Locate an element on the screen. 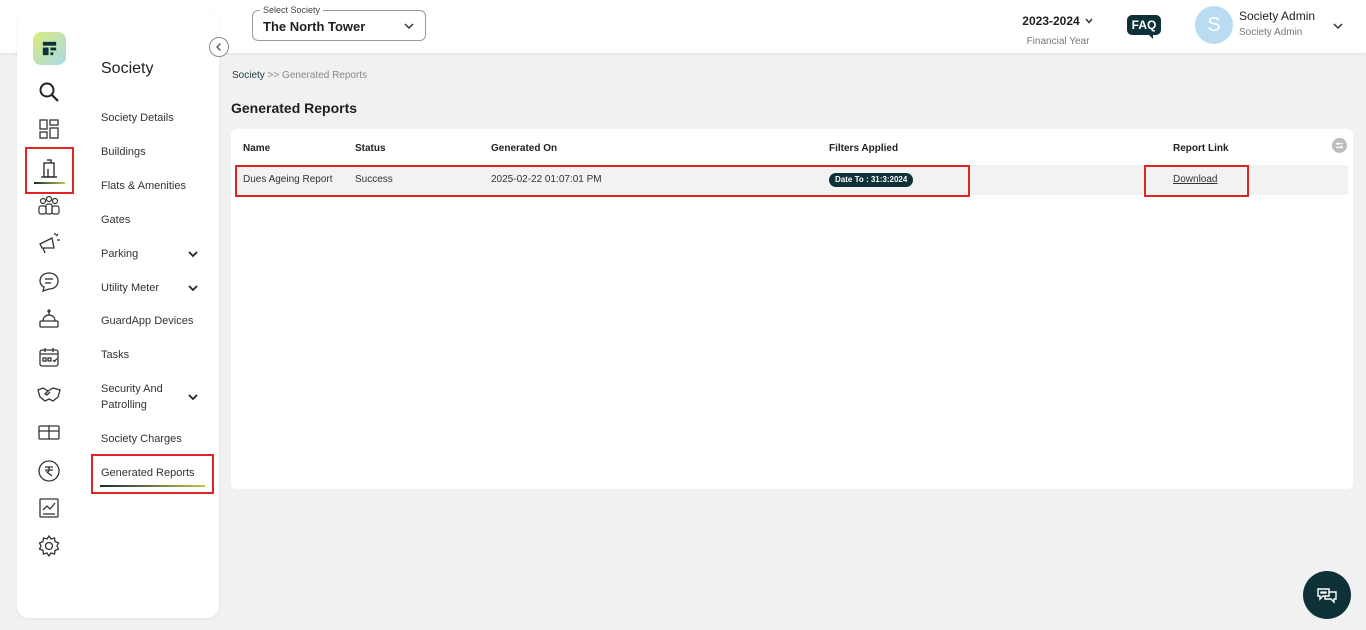 The image size is (1366, 630). menu-item-society-charges: Society Charges is located at coordinates (151, 439).